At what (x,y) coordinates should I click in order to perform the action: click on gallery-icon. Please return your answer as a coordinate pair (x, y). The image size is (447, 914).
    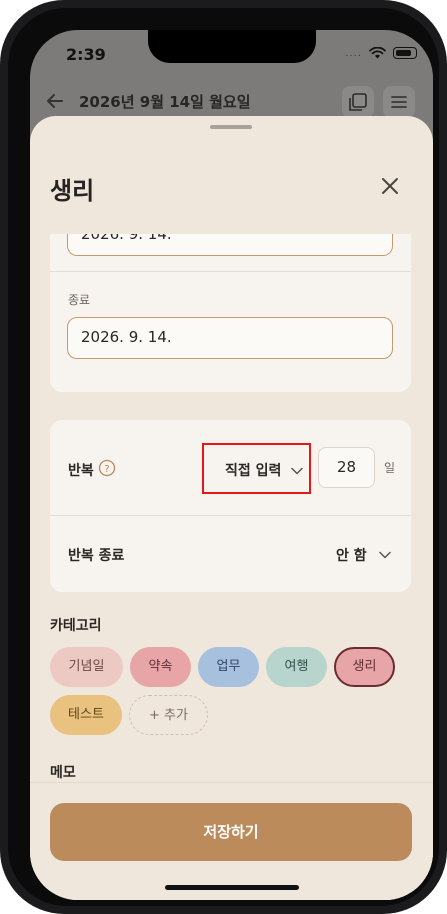
    Looking at the image, I should click on (358, 102).